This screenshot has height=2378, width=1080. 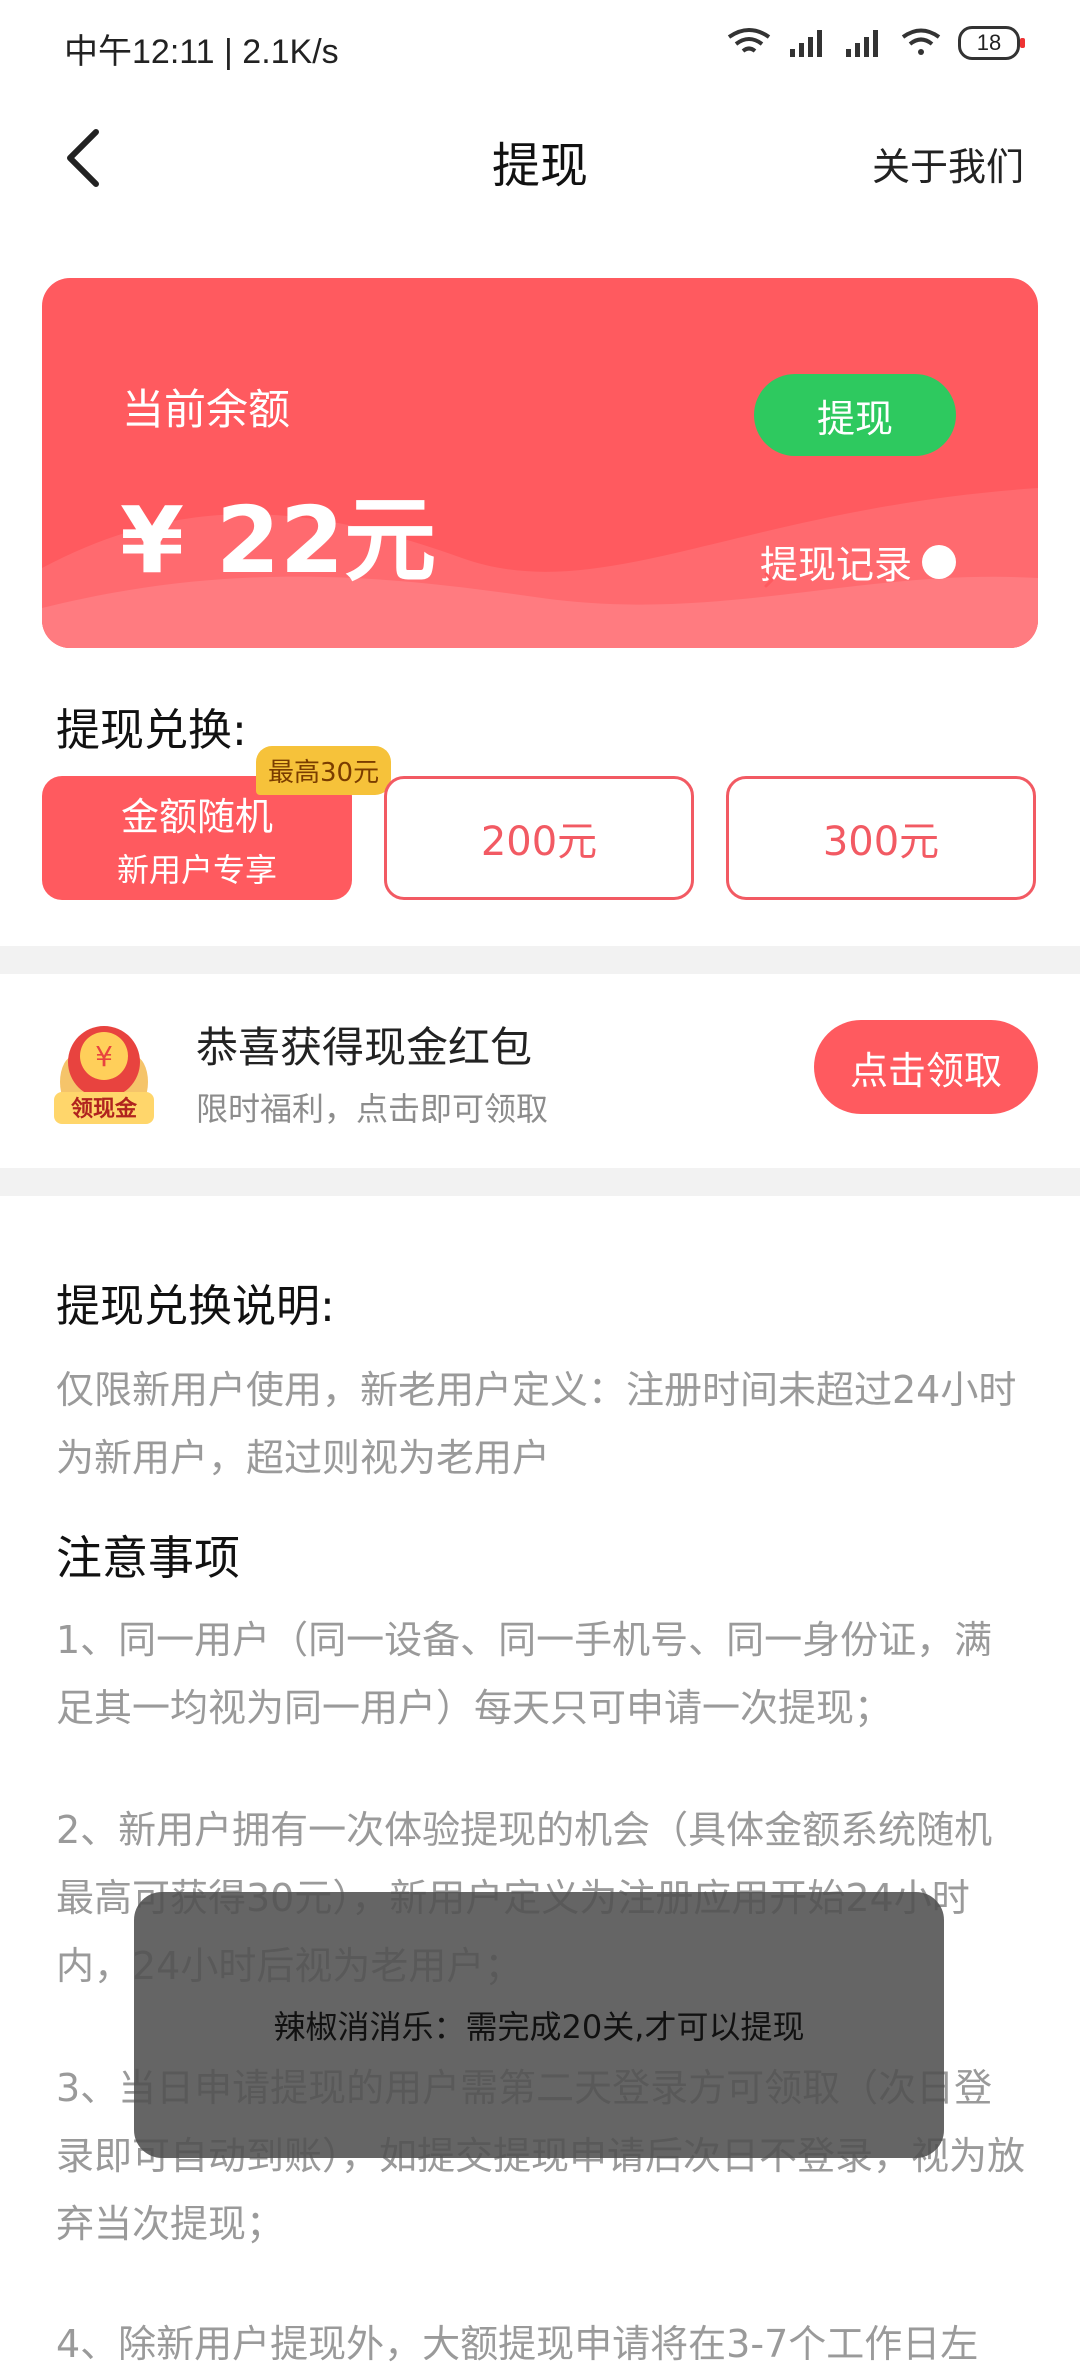 I want to click on red-packet-icon: ¥ 领现金, so click(x=104, y=1075).